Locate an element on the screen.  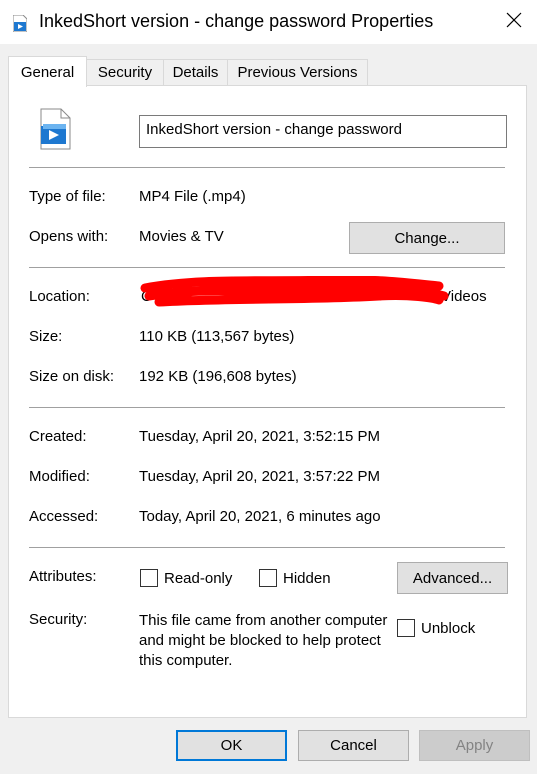
hidden-label: Hidden is located at coordinates (307, 578).